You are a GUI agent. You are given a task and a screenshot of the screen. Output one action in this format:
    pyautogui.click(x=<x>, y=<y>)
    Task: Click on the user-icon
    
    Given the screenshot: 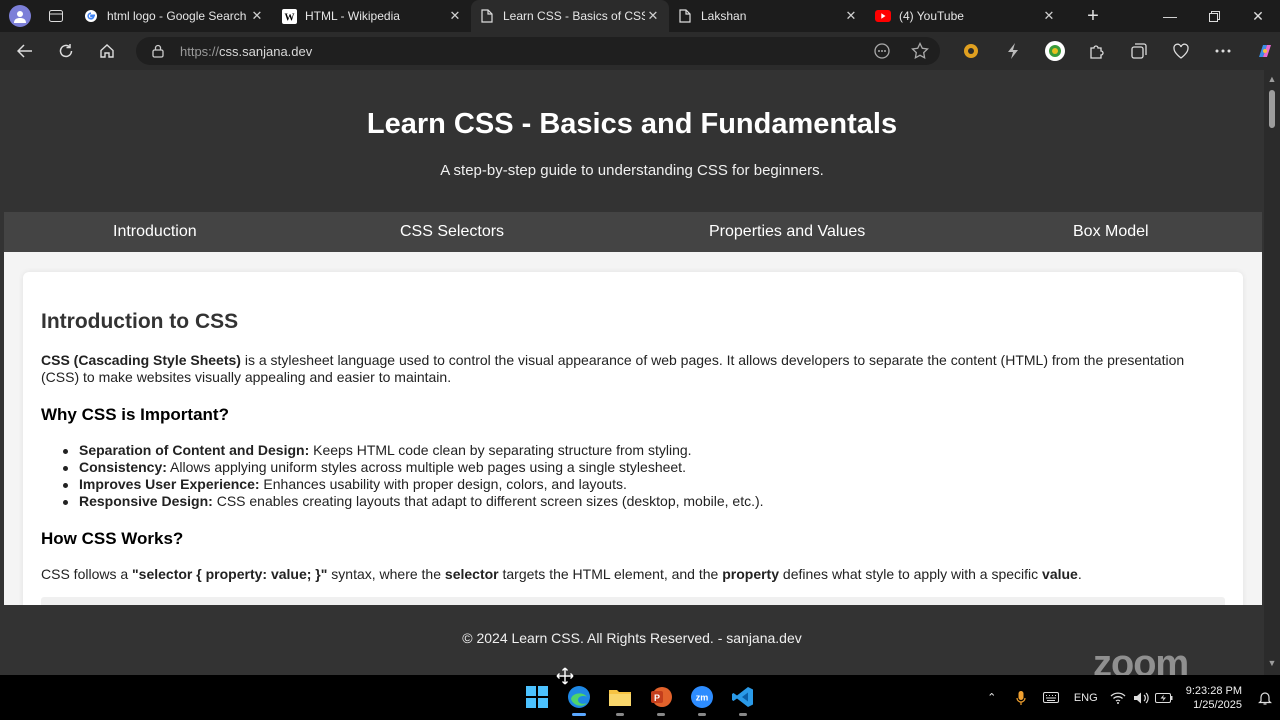 What is the action you would take?
    pyautogui.click(x=20, y=17)
    